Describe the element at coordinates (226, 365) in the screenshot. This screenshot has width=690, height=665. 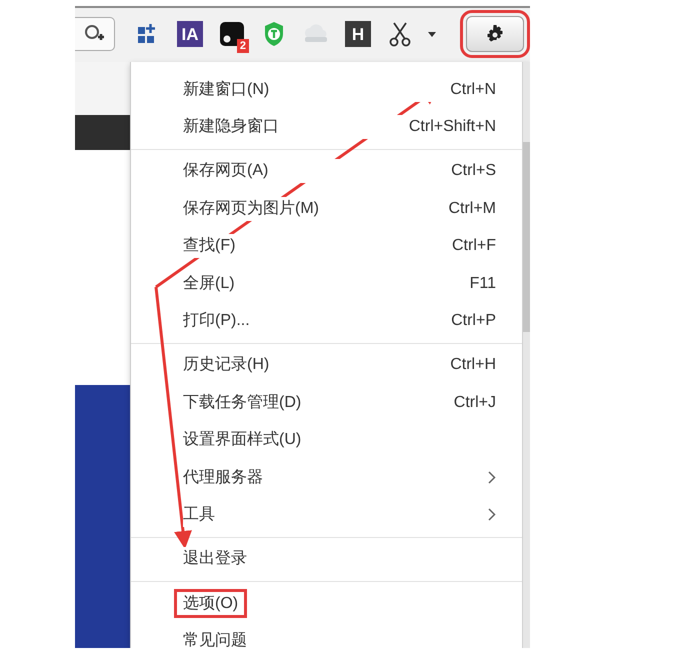
I see `menu-item: 历史记录(H)` at that location.